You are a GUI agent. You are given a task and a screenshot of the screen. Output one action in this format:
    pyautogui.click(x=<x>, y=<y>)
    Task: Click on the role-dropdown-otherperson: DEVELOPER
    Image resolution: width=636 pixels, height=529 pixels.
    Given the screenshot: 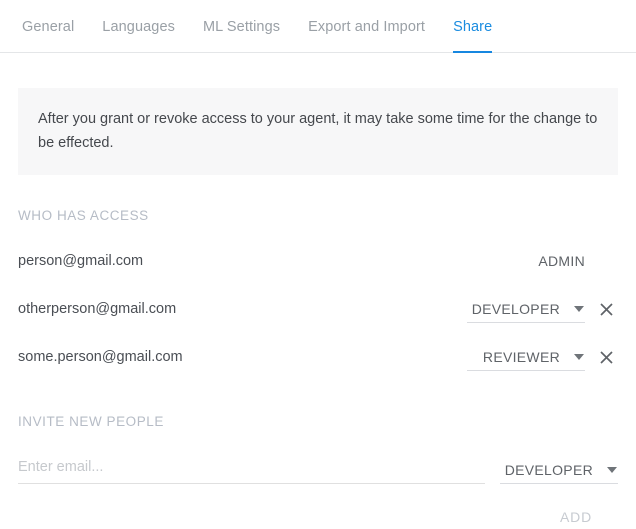 What is the action you would take?
    pyautogui.click(x=526, y=309)
    